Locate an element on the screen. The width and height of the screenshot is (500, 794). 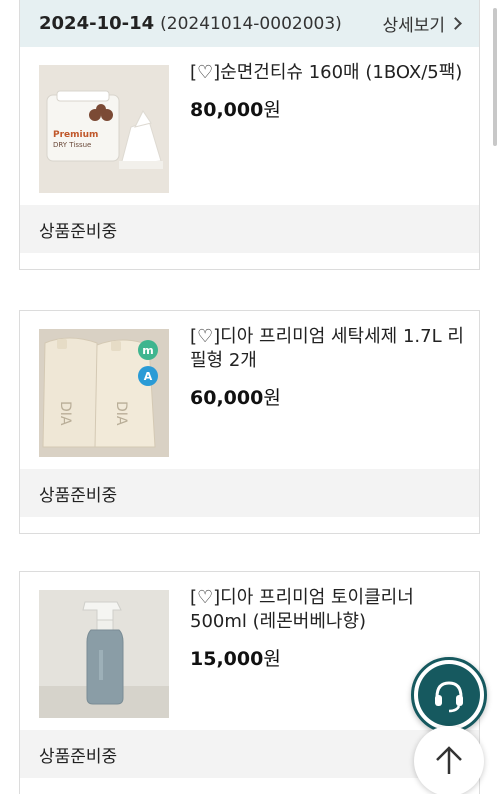
order-header: 2024-10-14 (20241014-0002003) 상세보기 is located at coordinates (249, 23).